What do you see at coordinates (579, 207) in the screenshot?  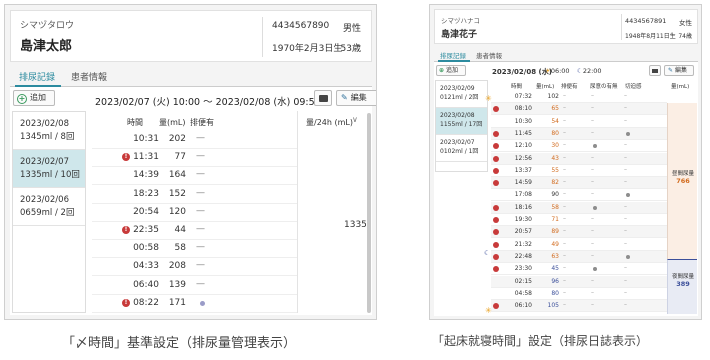 I see `table-row: 18:16 58– –` at bounding box center [579, 207].